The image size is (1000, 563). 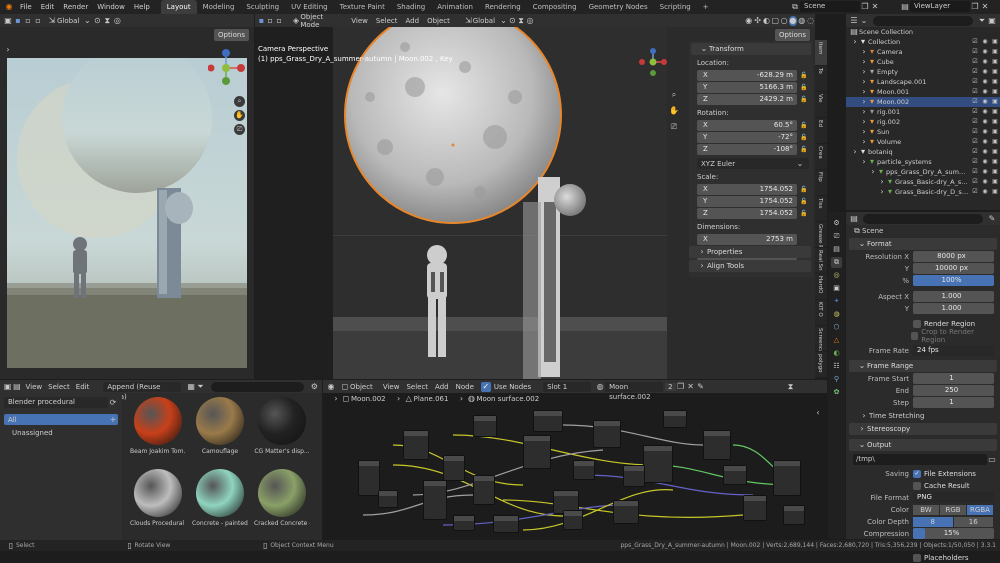 I want to click on sidebar-tab: Crea, so click(x=821, y=156).